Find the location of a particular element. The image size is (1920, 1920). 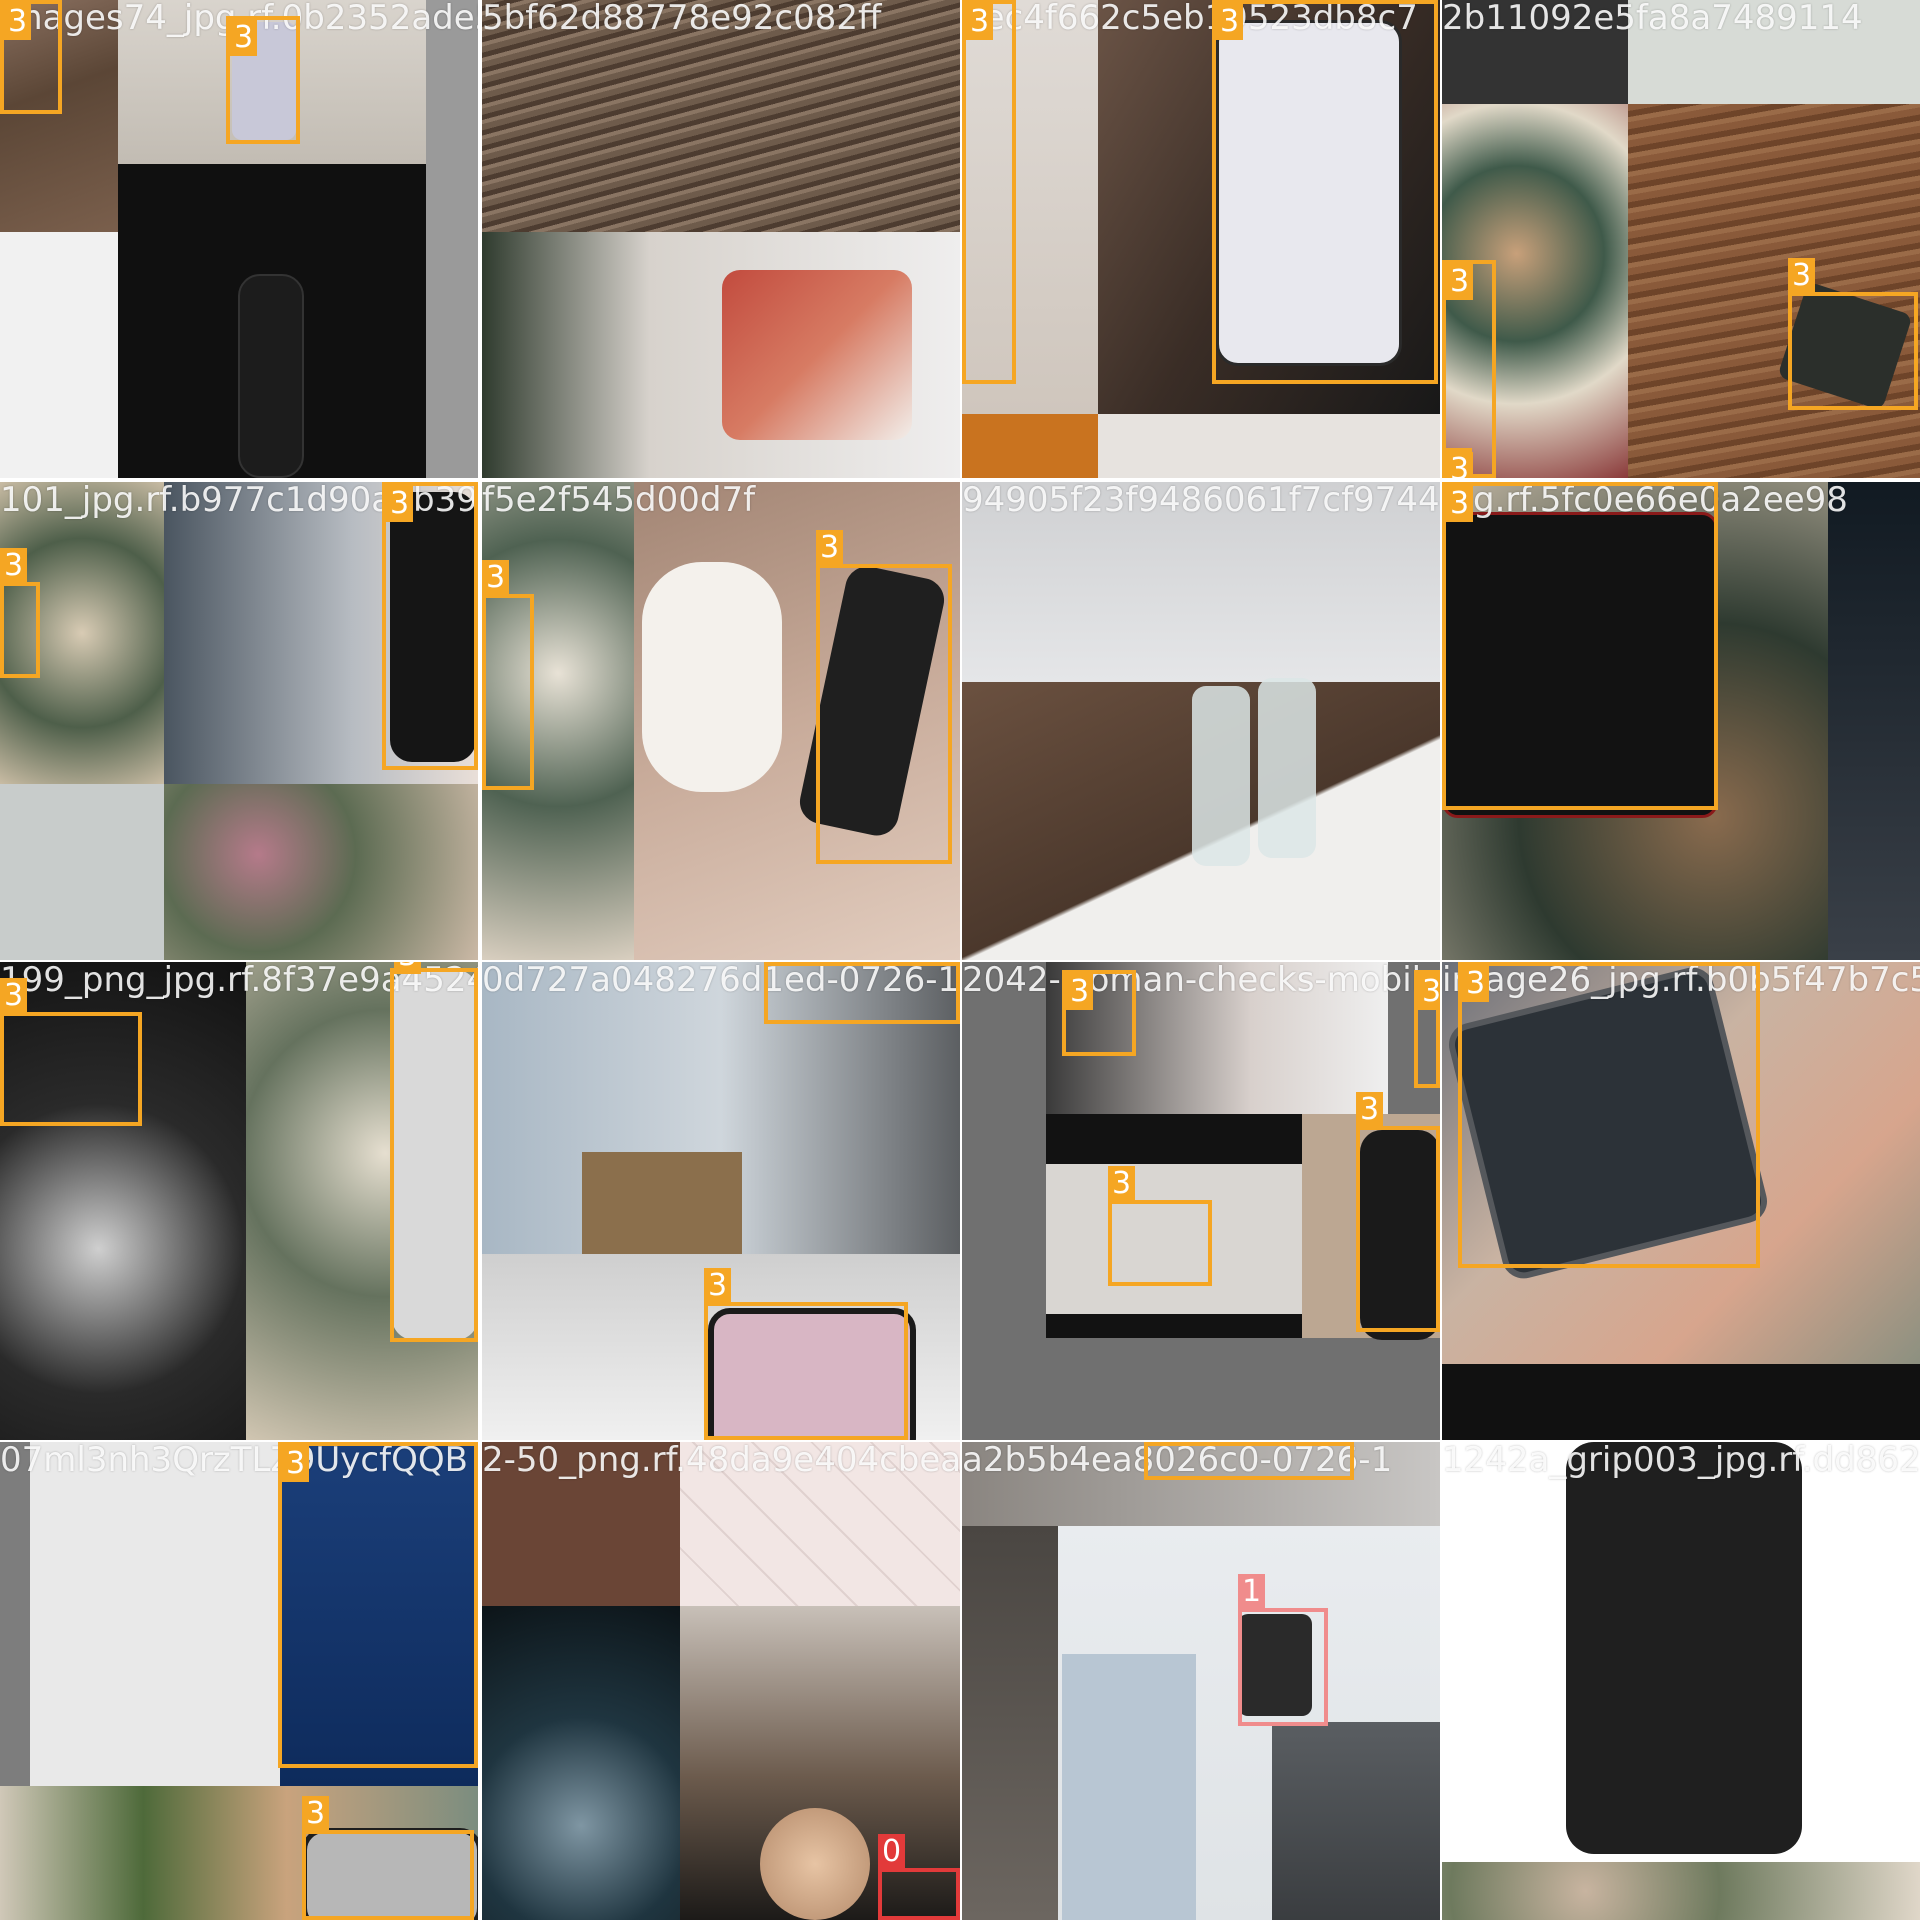

mosaic-tile: 07ml3nh3QrzTLZ9UycfQQB 3 3 is located at coordinates (239, 1681).